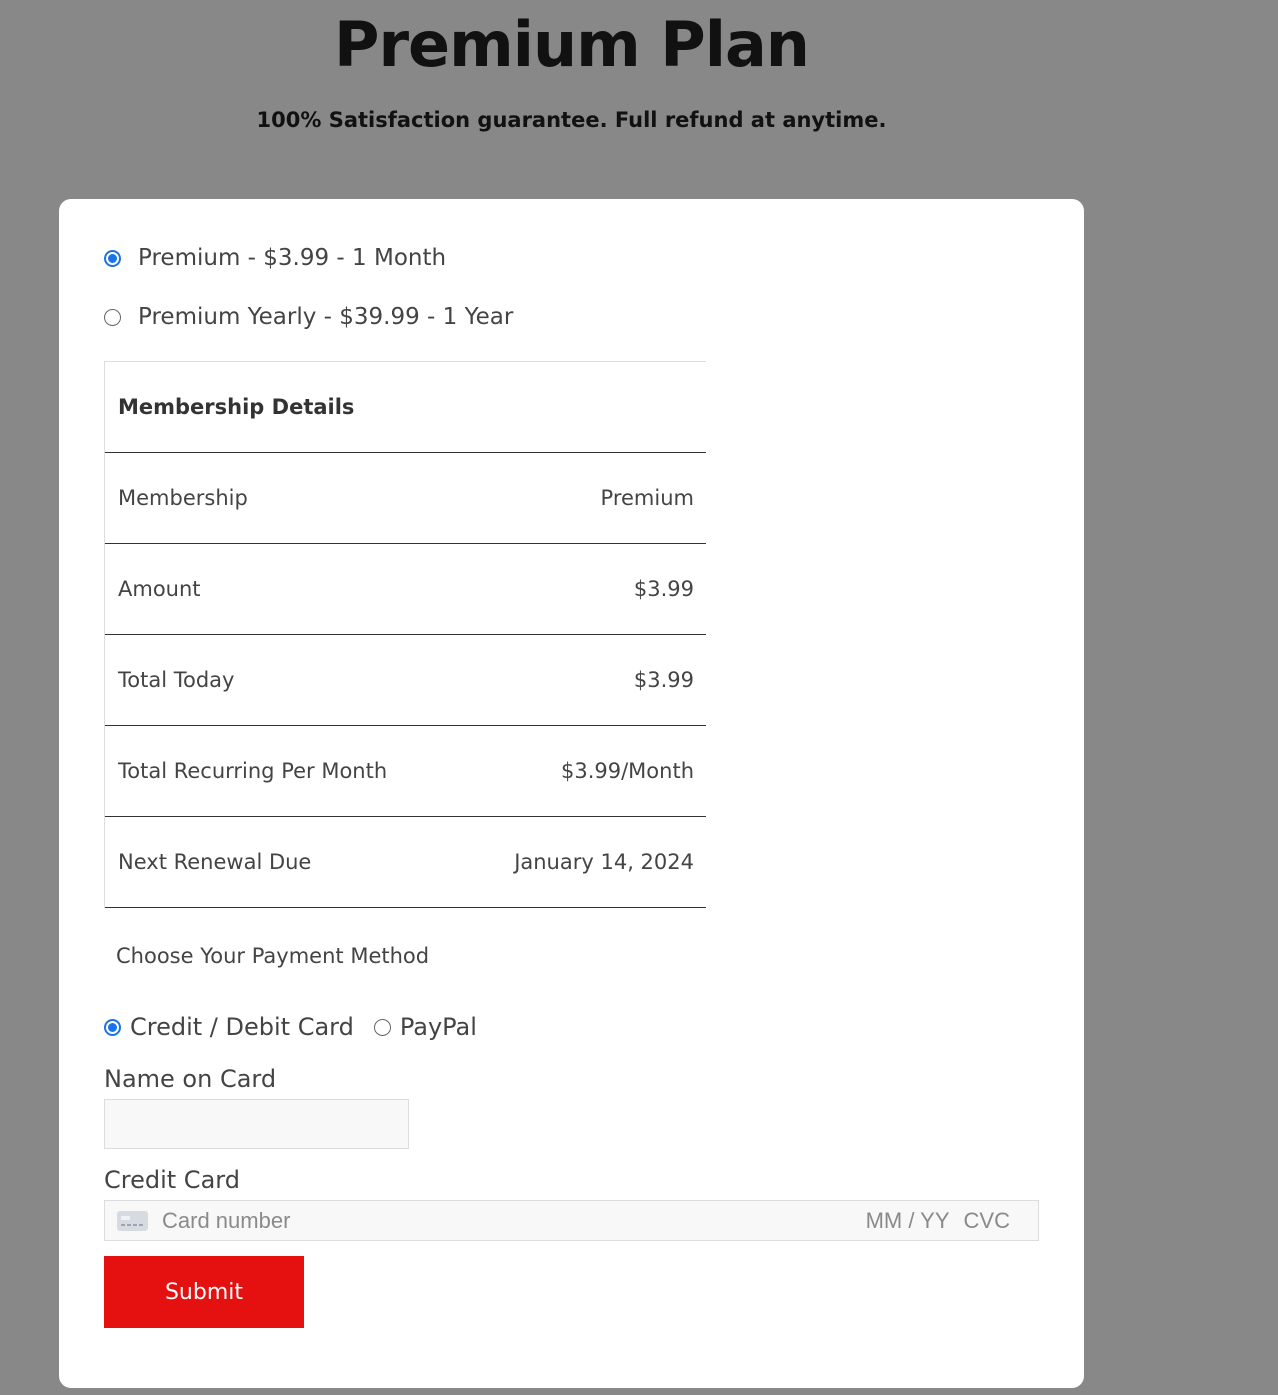 The height and width of the screenshot is (1395, 1278). What do you see at coordinates (112, 1027) in the screenshot?
I see `payment-radio-card` at bounding box center [112, 1027].